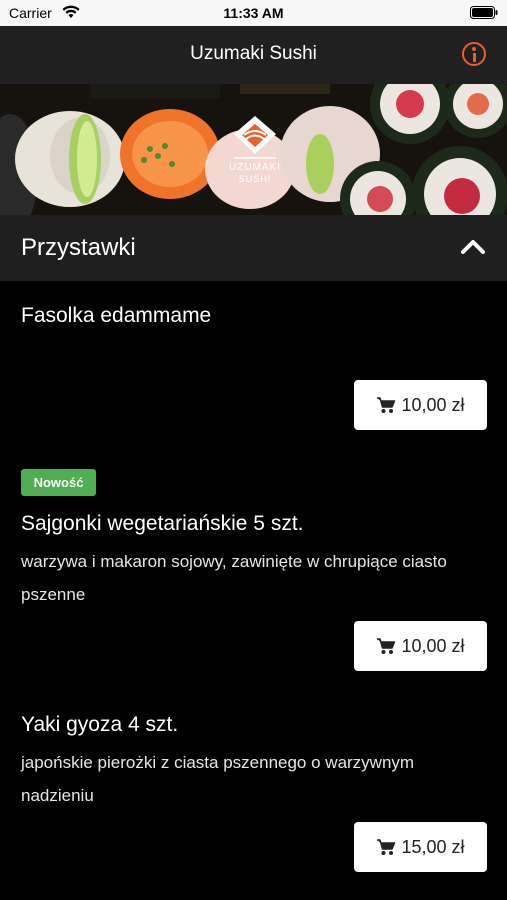  I want to click on item-name: Sajgonki wegetariańskie 5 szt., so click(162, 523).